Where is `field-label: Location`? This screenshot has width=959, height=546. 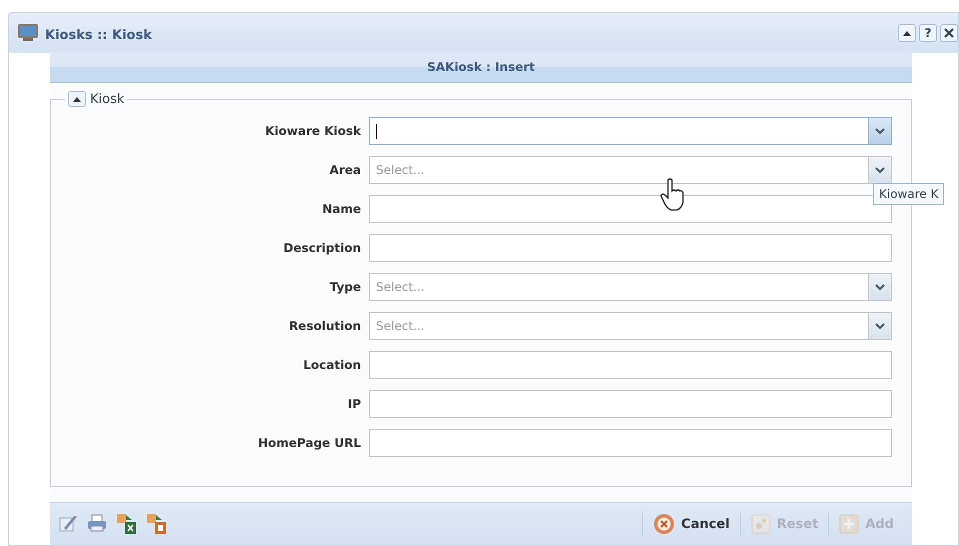 field-label: Location is located at coordinates (332, 365).